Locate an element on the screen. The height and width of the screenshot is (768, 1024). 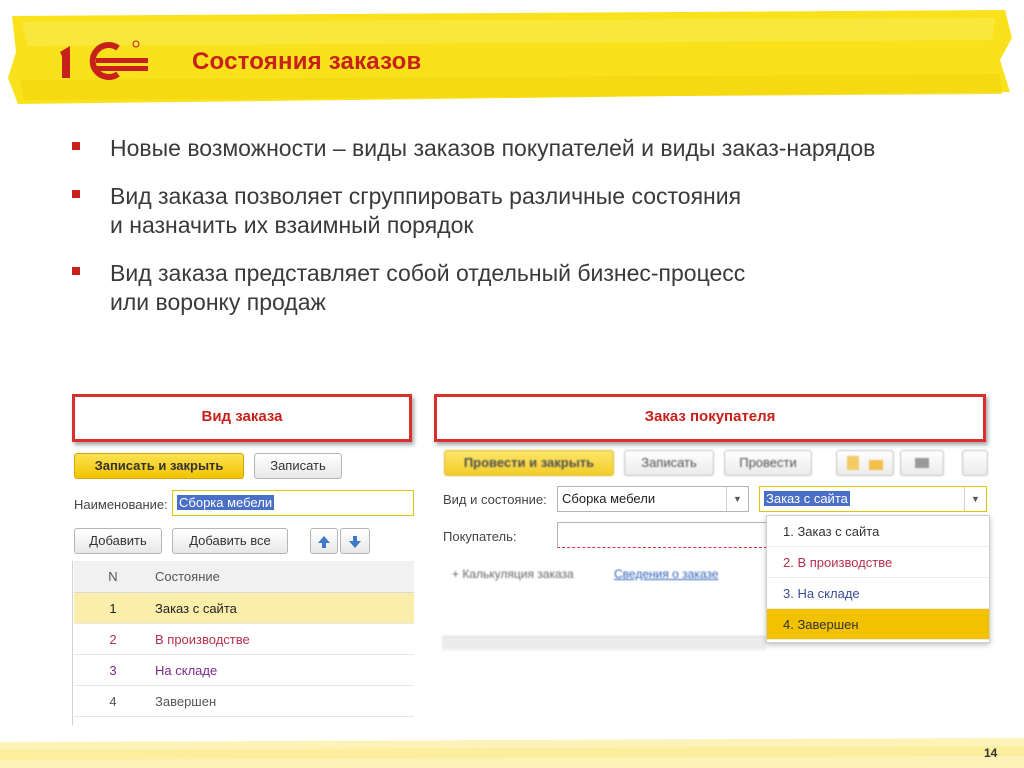
dropdown-option: 4. Завершен is located at coordinates (878, 624).